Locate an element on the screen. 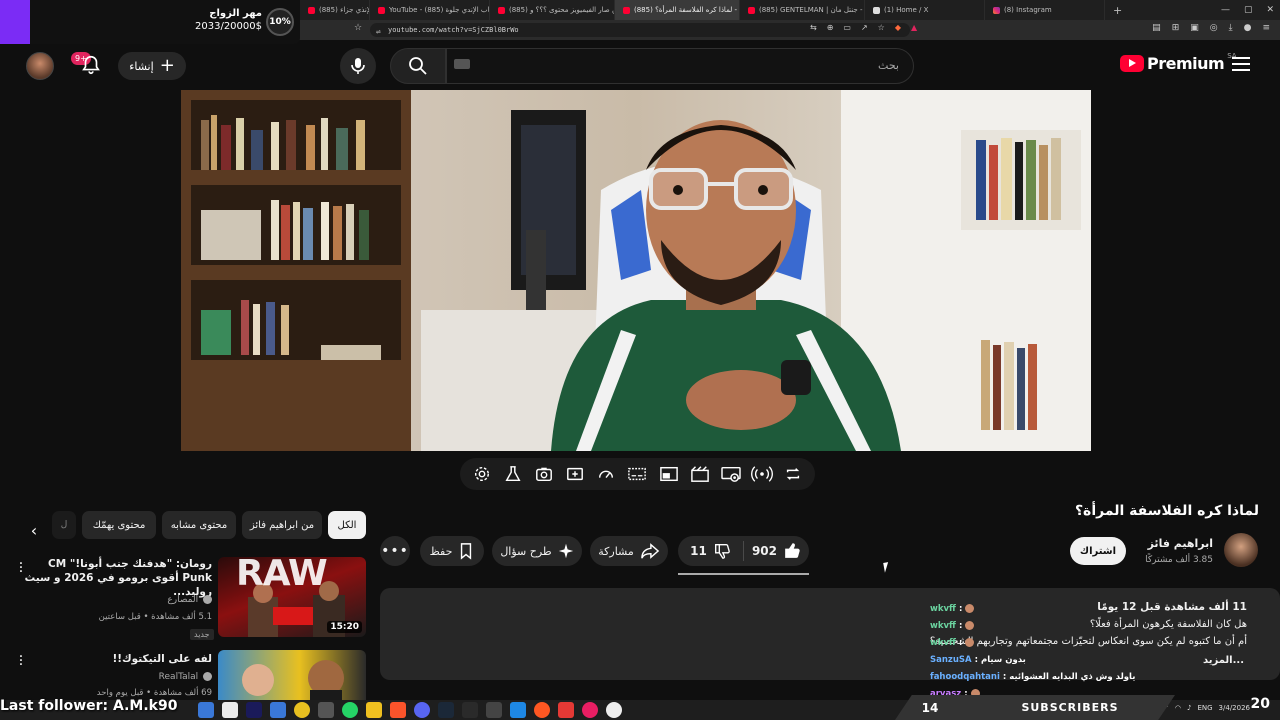 The height and width of the screenshot is (720, 1280). hamburger-menu-icon is located at coordinates (1241, 64).